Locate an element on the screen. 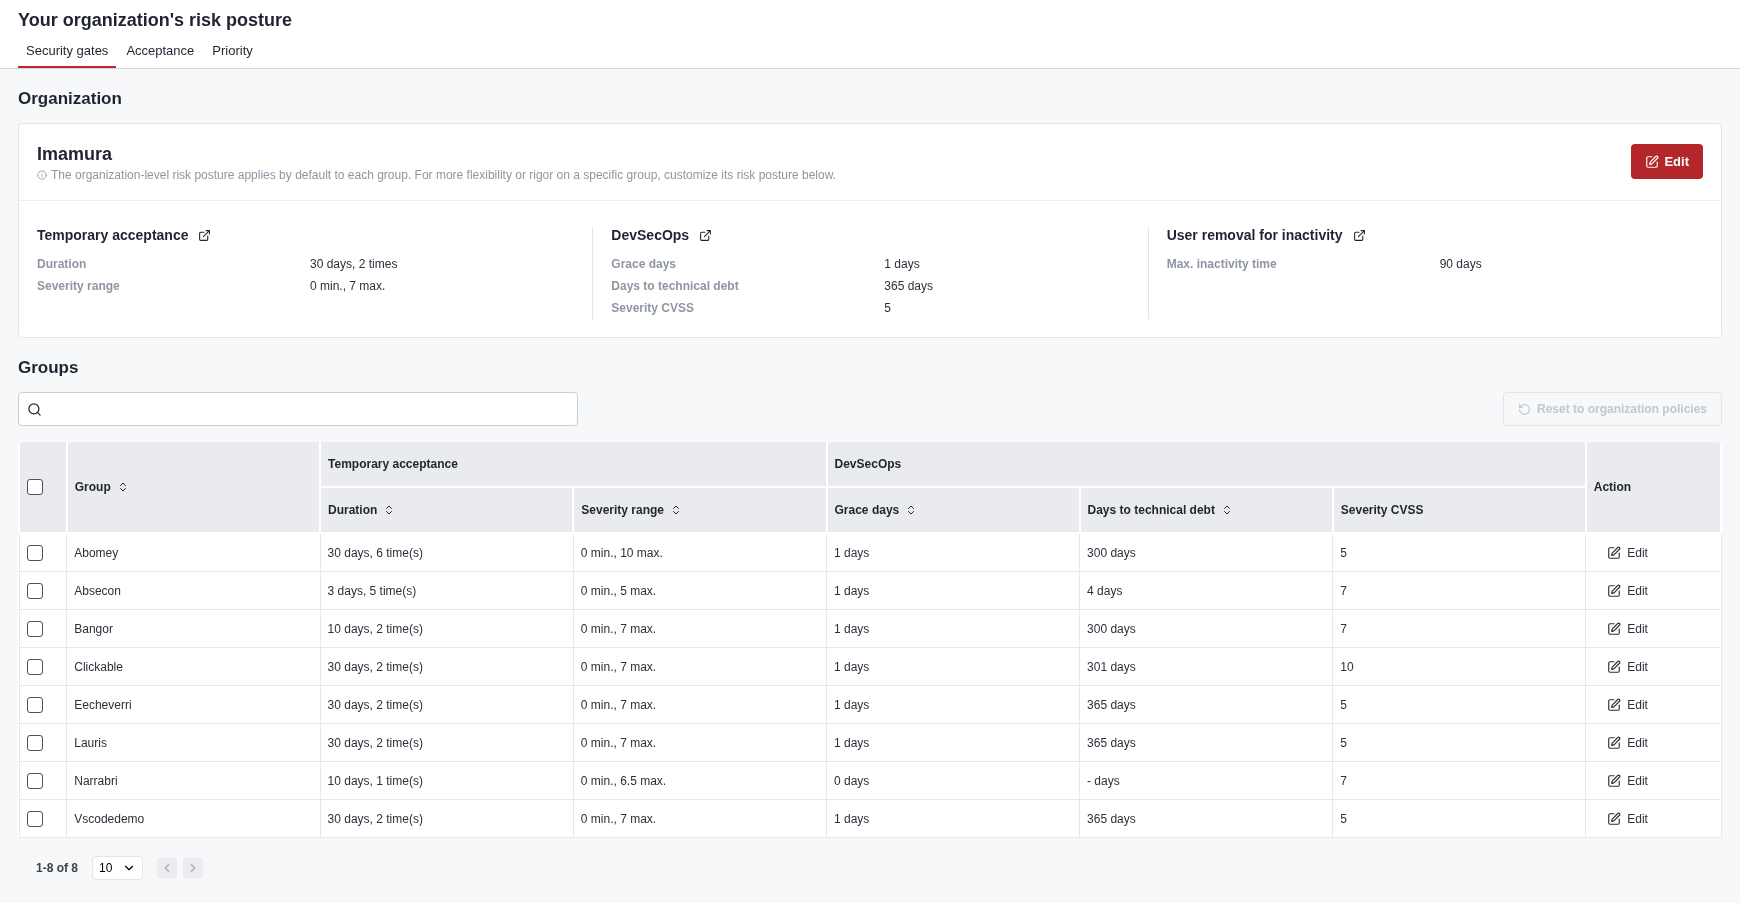 This screenshot has height=903, width=1740. search-icon is located at coordinates (34, 409).